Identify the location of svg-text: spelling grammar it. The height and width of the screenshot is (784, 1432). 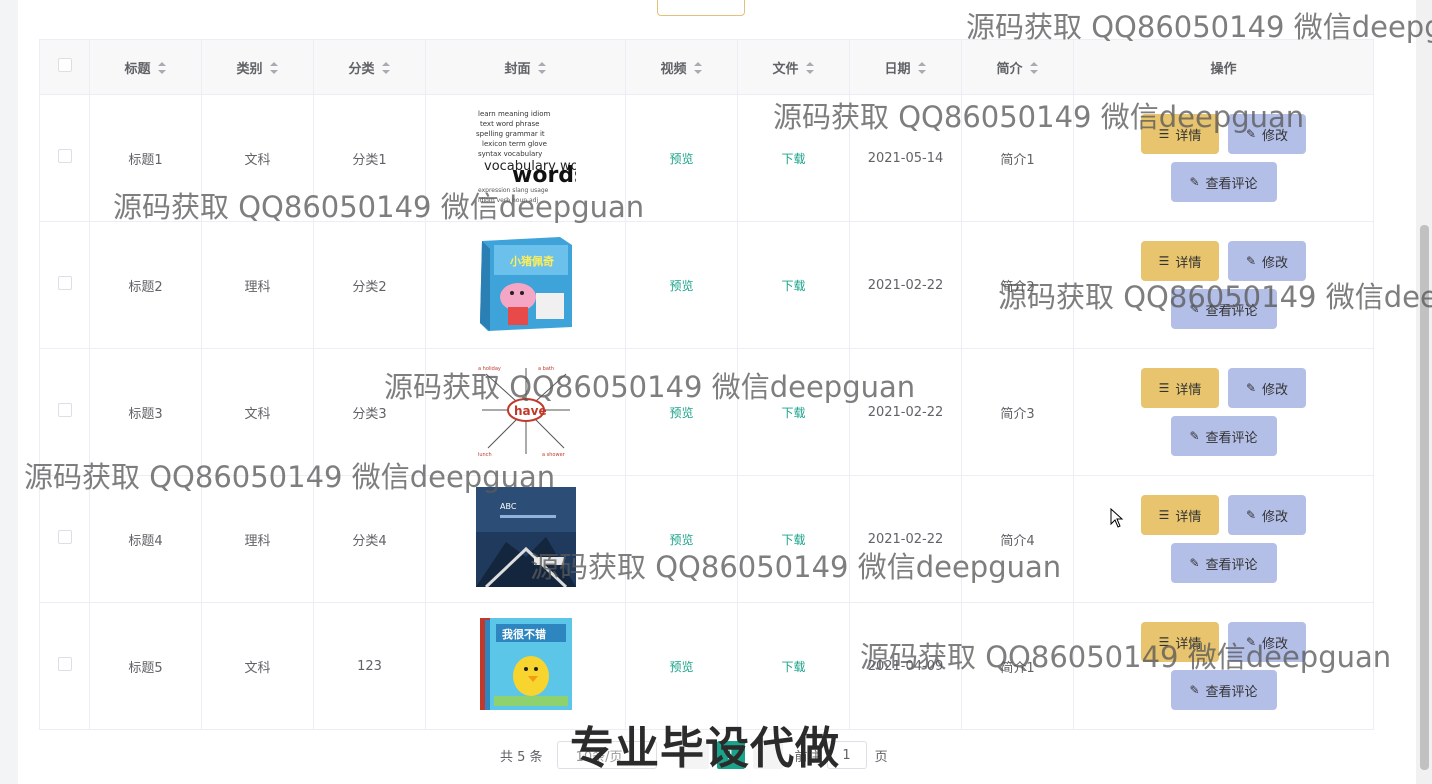
(510, 134).